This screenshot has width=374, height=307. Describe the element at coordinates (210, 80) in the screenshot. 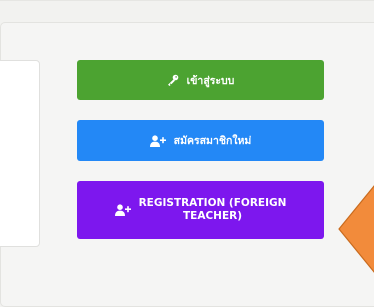

I see `login-button-label: เข้าสู่ระบบ` at that location.